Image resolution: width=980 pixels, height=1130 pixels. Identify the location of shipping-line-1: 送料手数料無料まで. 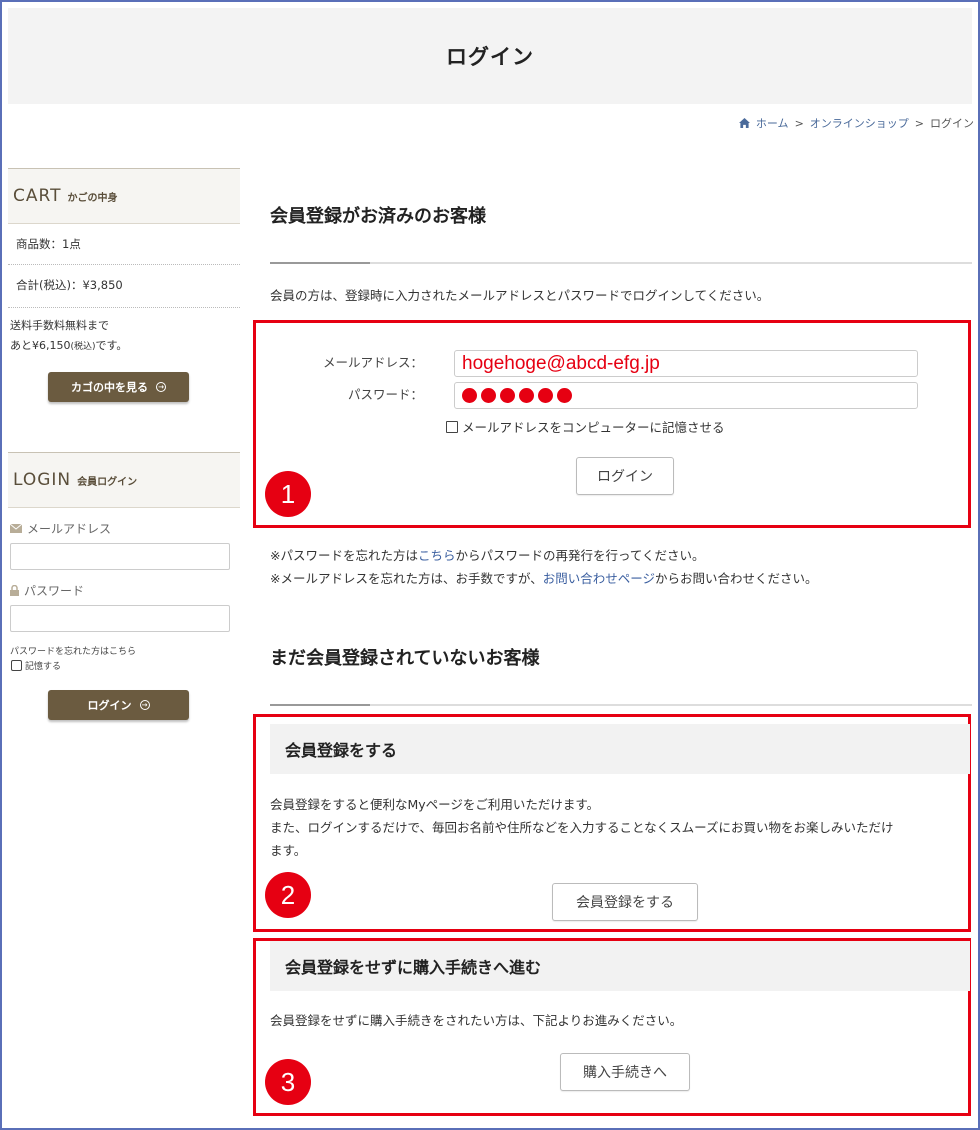
(59, 325).